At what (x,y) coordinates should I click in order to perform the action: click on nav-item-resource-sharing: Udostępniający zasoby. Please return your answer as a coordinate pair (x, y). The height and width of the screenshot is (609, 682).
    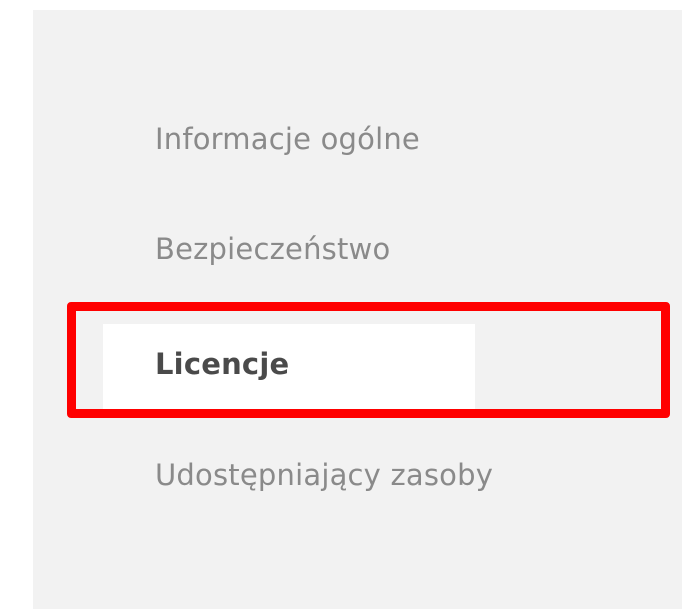
    Looking at the image, I should click on (324, 475).